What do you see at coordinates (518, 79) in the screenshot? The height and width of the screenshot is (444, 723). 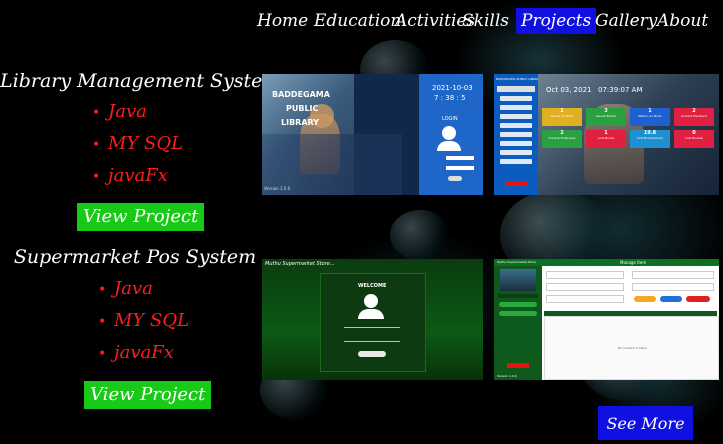 I see `dashboard-title: BADDEGAMA PUBLIC LIBRARY` at bounding box center [518, 79].